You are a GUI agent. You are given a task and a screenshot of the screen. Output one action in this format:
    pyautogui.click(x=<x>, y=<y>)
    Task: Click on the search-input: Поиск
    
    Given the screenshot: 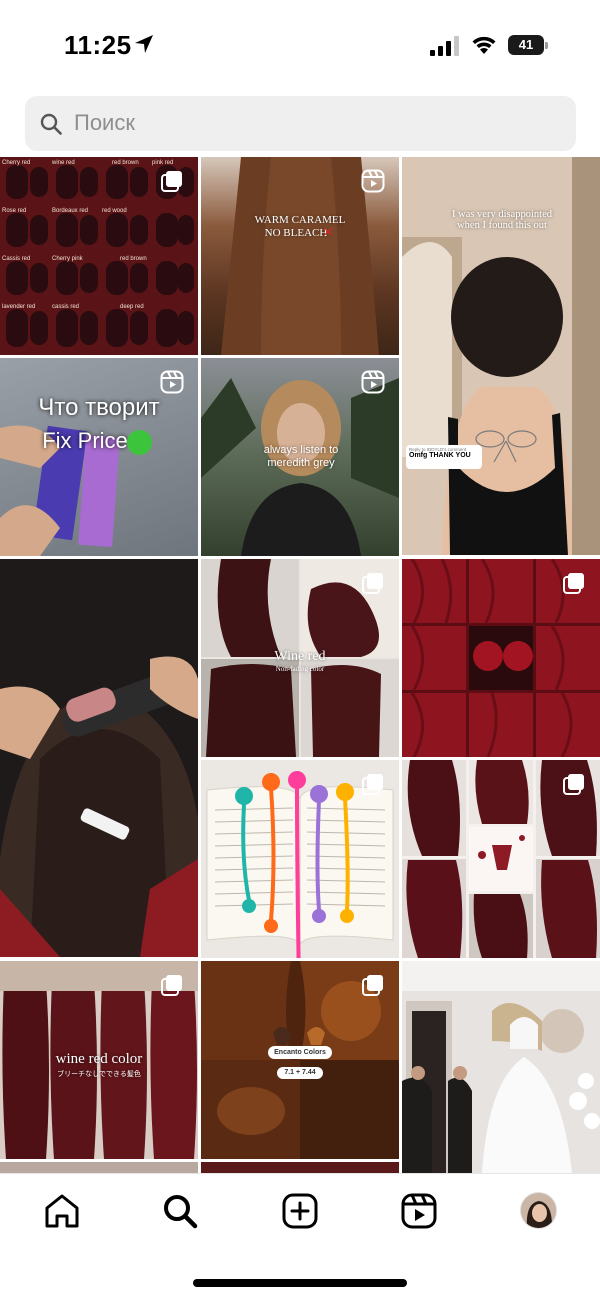 What is the action you would take?
    pyautogui.click(x=300, y=123)
    